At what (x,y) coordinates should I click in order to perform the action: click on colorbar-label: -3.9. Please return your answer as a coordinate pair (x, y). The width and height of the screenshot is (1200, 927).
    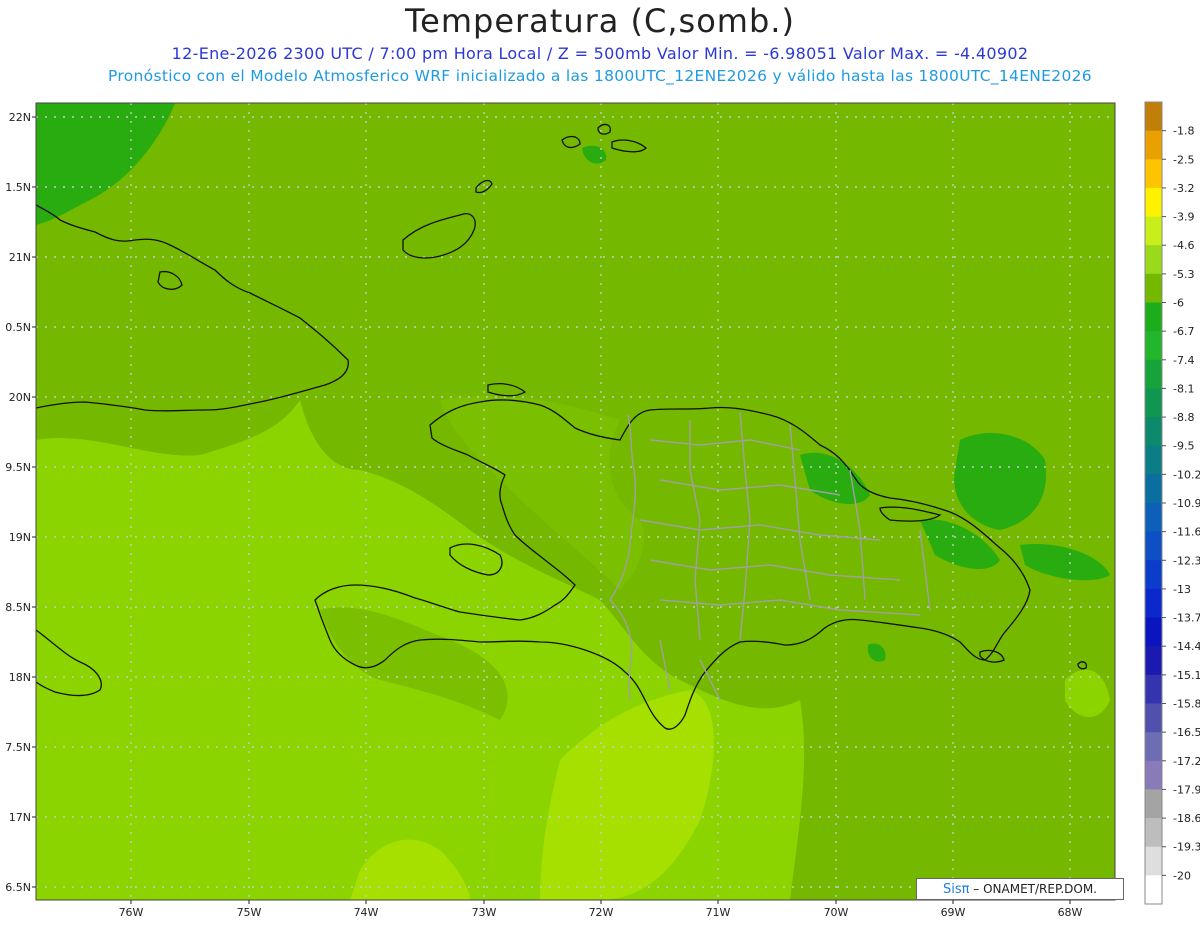
    Looking at the image, I should click on (1183, 217).